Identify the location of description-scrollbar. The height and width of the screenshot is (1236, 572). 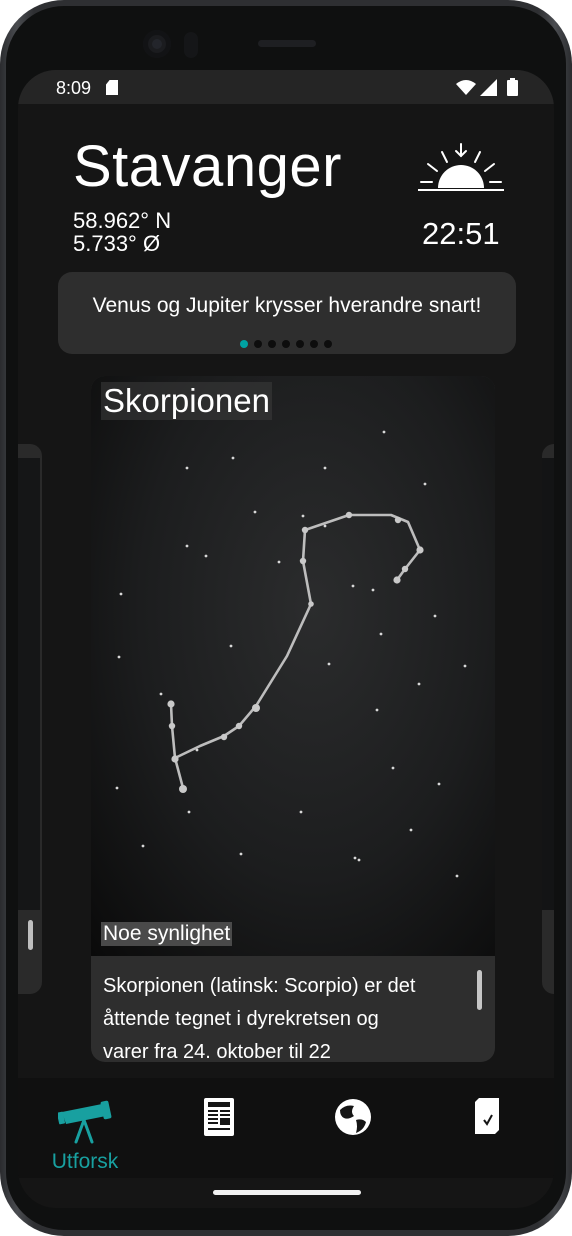
(479, 990).